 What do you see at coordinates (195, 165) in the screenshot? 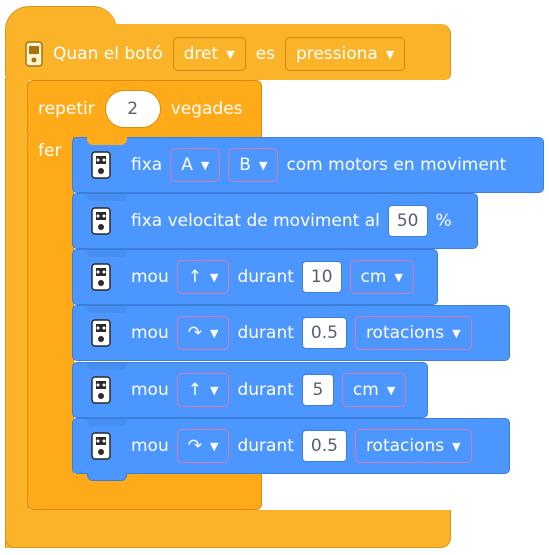
I see `motor-a-dropdown: A ▼` at bounding box center [195, 165].